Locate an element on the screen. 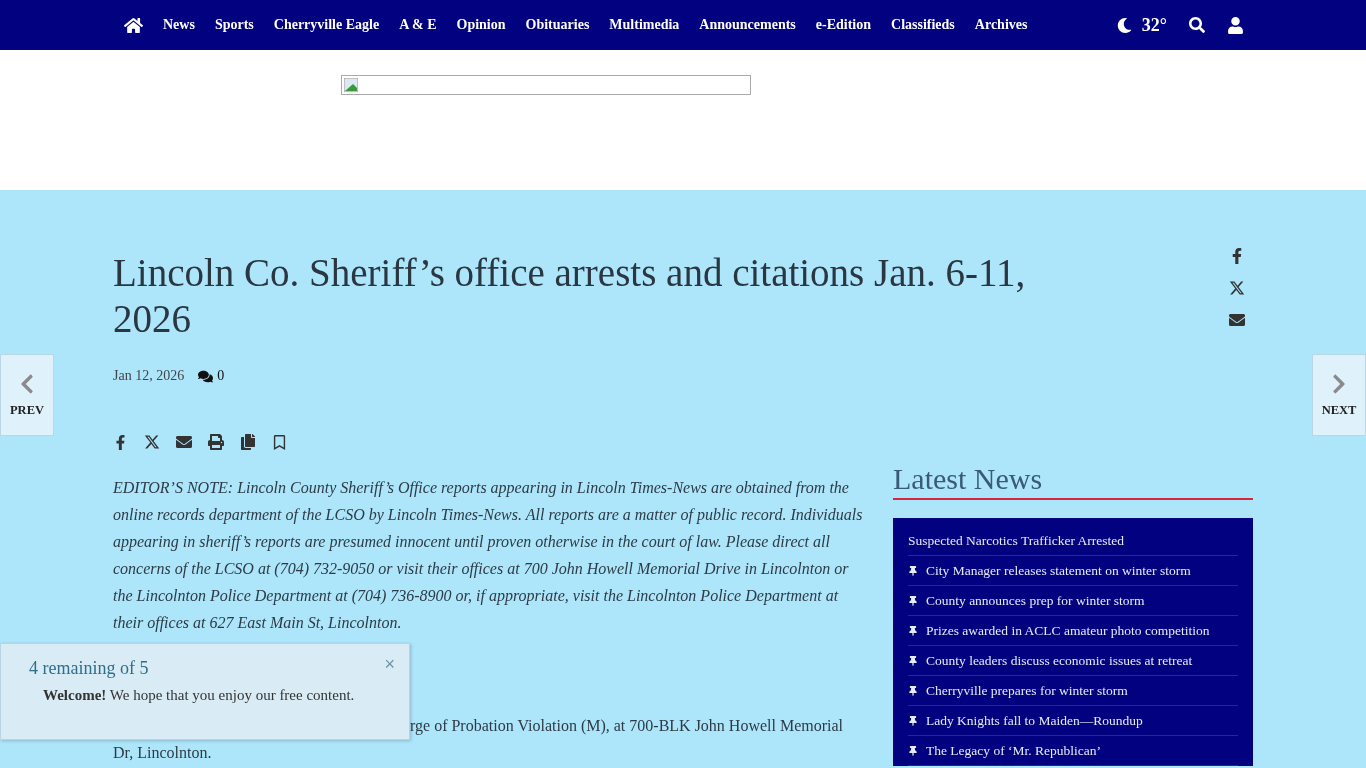 The image size is (1366, 768). nav-link: A & E is located at coordinates (418, 25).